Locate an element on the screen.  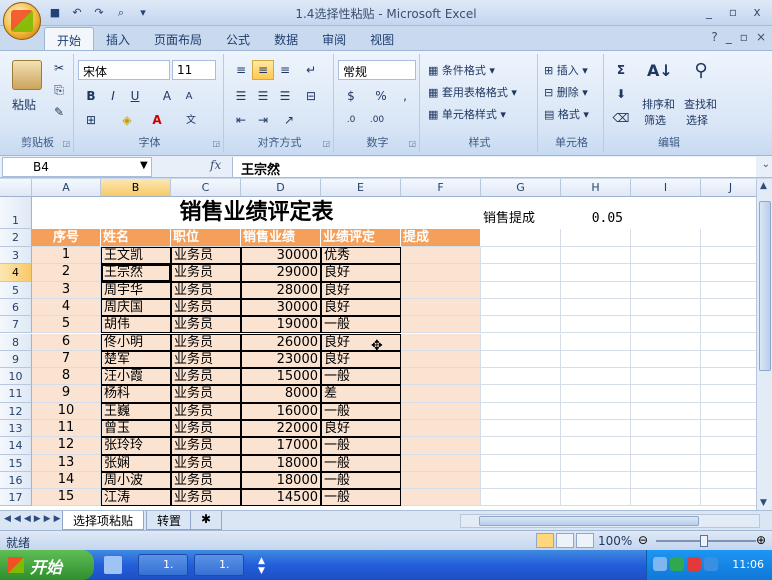
office-button is located at coordinates (22, 21).